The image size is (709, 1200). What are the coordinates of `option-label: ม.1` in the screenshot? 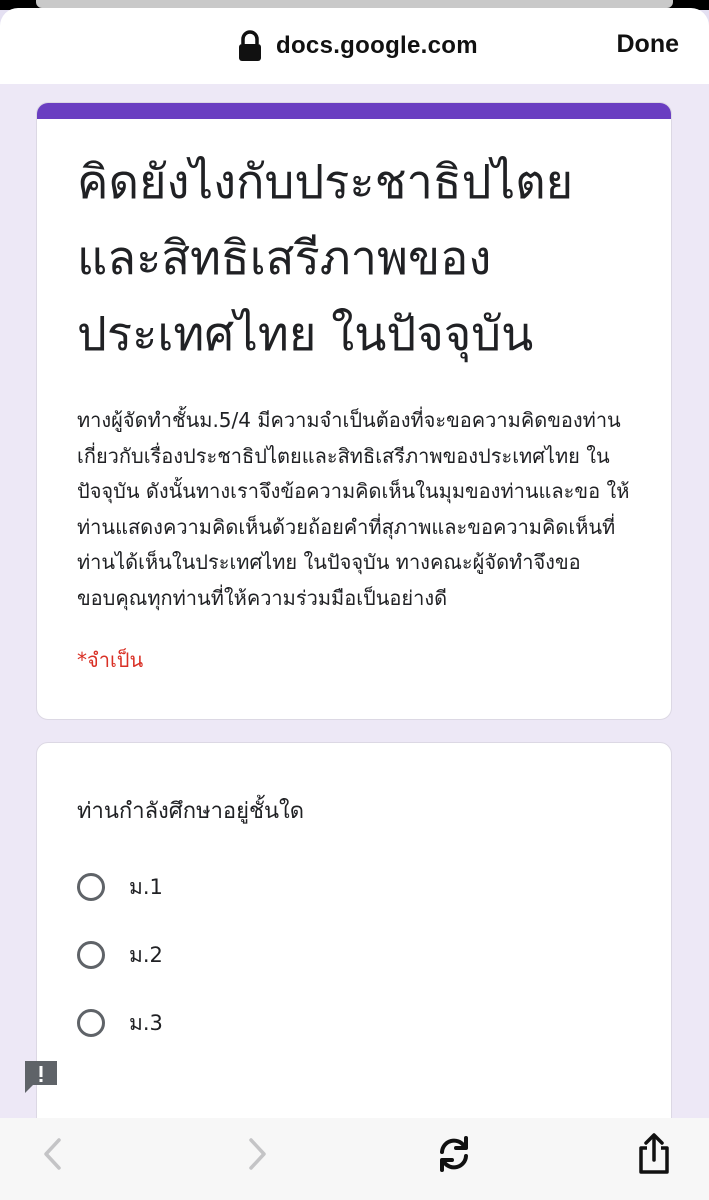 It's located at (146, 886).